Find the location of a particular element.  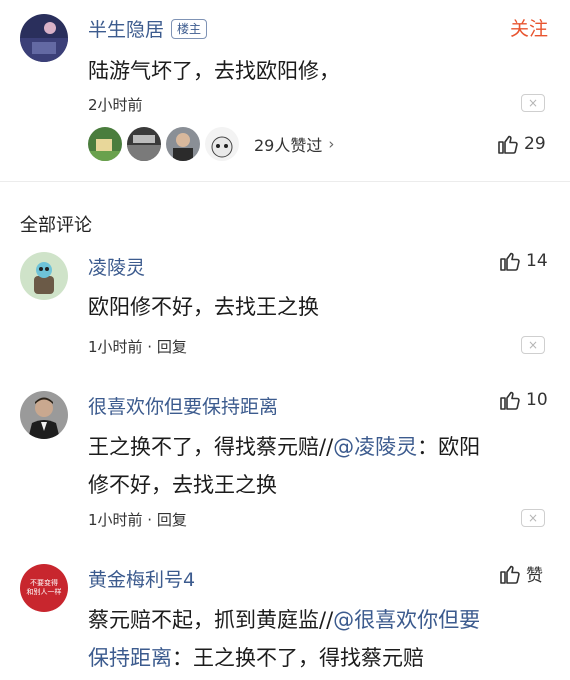

likers-row: 29人赞过 › is located at coordinates (211, 144).